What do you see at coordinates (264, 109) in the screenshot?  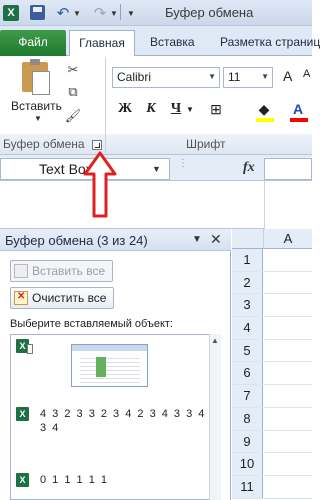 I see `fill-color-icon: ◆` at bounding box center [264, 109].